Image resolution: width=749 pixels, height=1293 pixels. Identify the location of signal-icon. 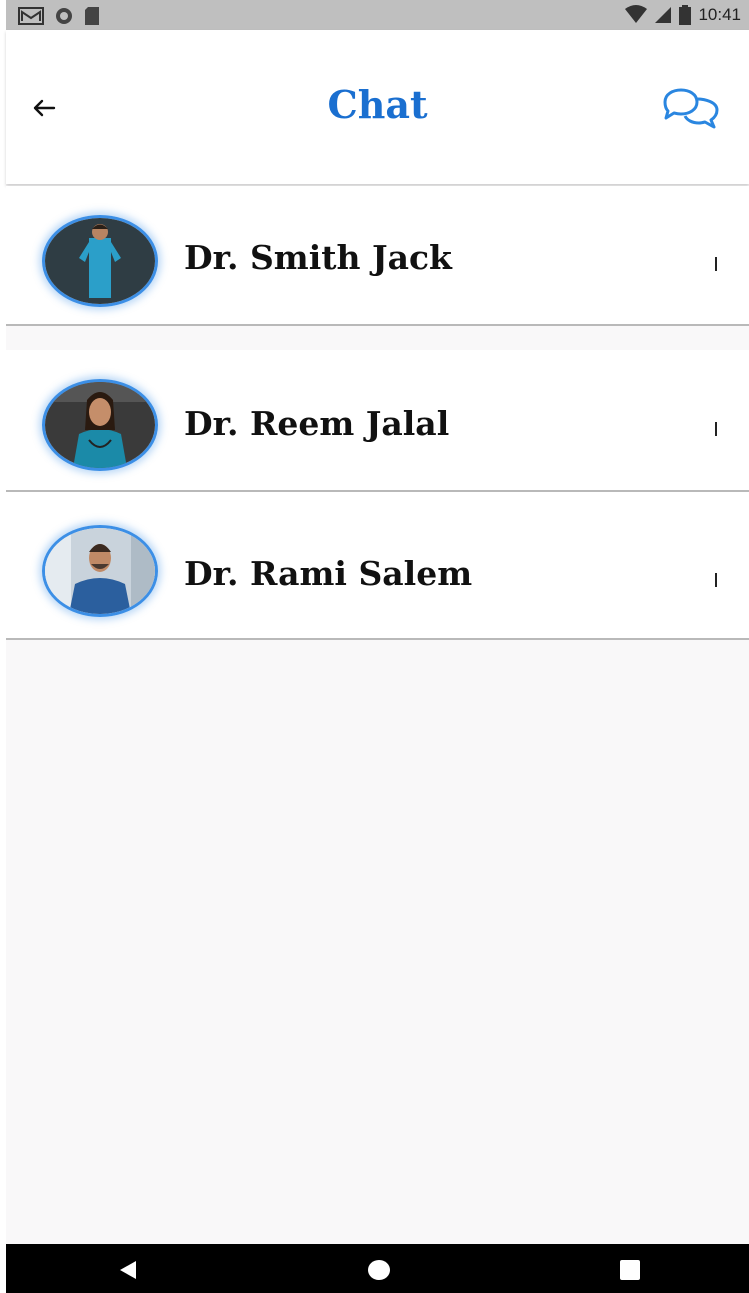
(663, 15).